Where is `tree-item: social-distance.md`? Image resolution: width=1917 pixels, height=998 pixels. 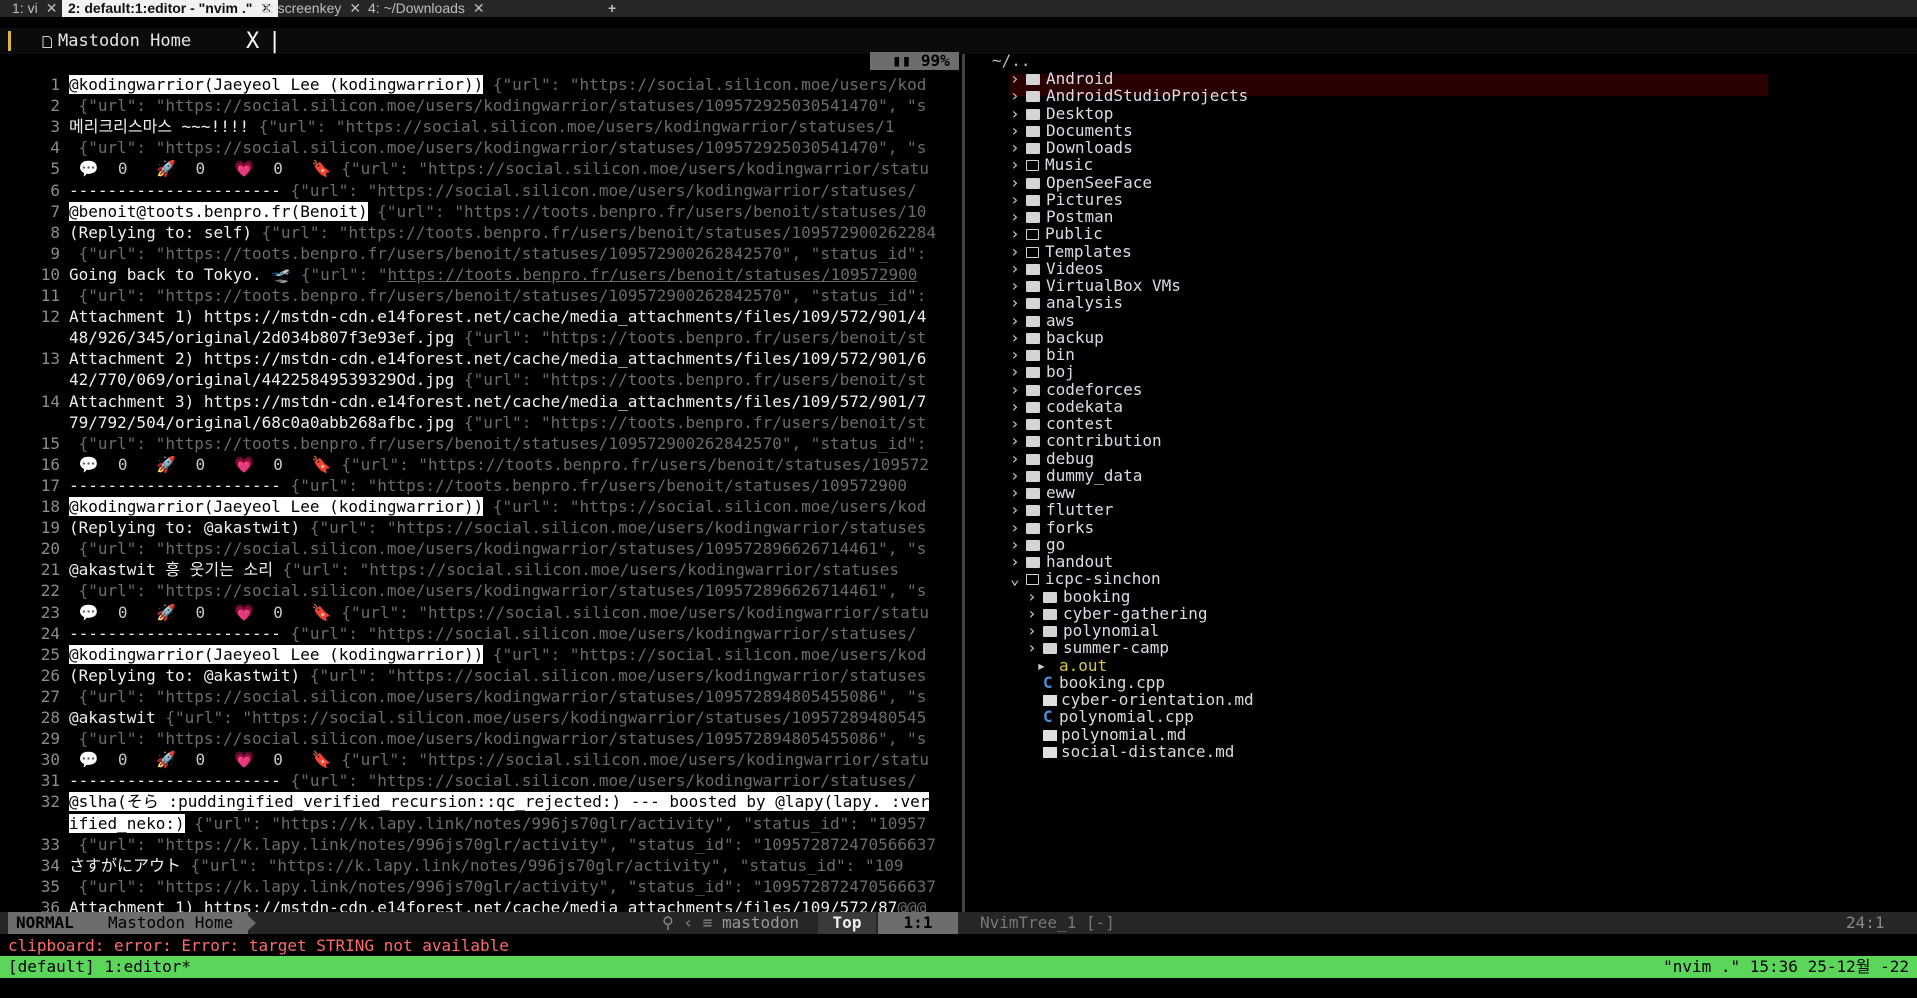 tree-item: social-distance.md is located at coordinates (1130, 751).